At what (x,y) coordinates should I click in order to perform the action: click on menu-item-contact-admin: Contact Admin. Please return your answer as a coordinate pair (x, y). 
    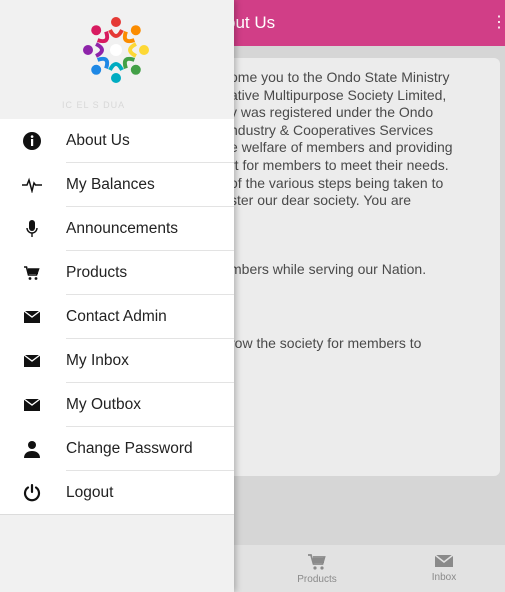
    Looking at the image, I should click on (117, 317).